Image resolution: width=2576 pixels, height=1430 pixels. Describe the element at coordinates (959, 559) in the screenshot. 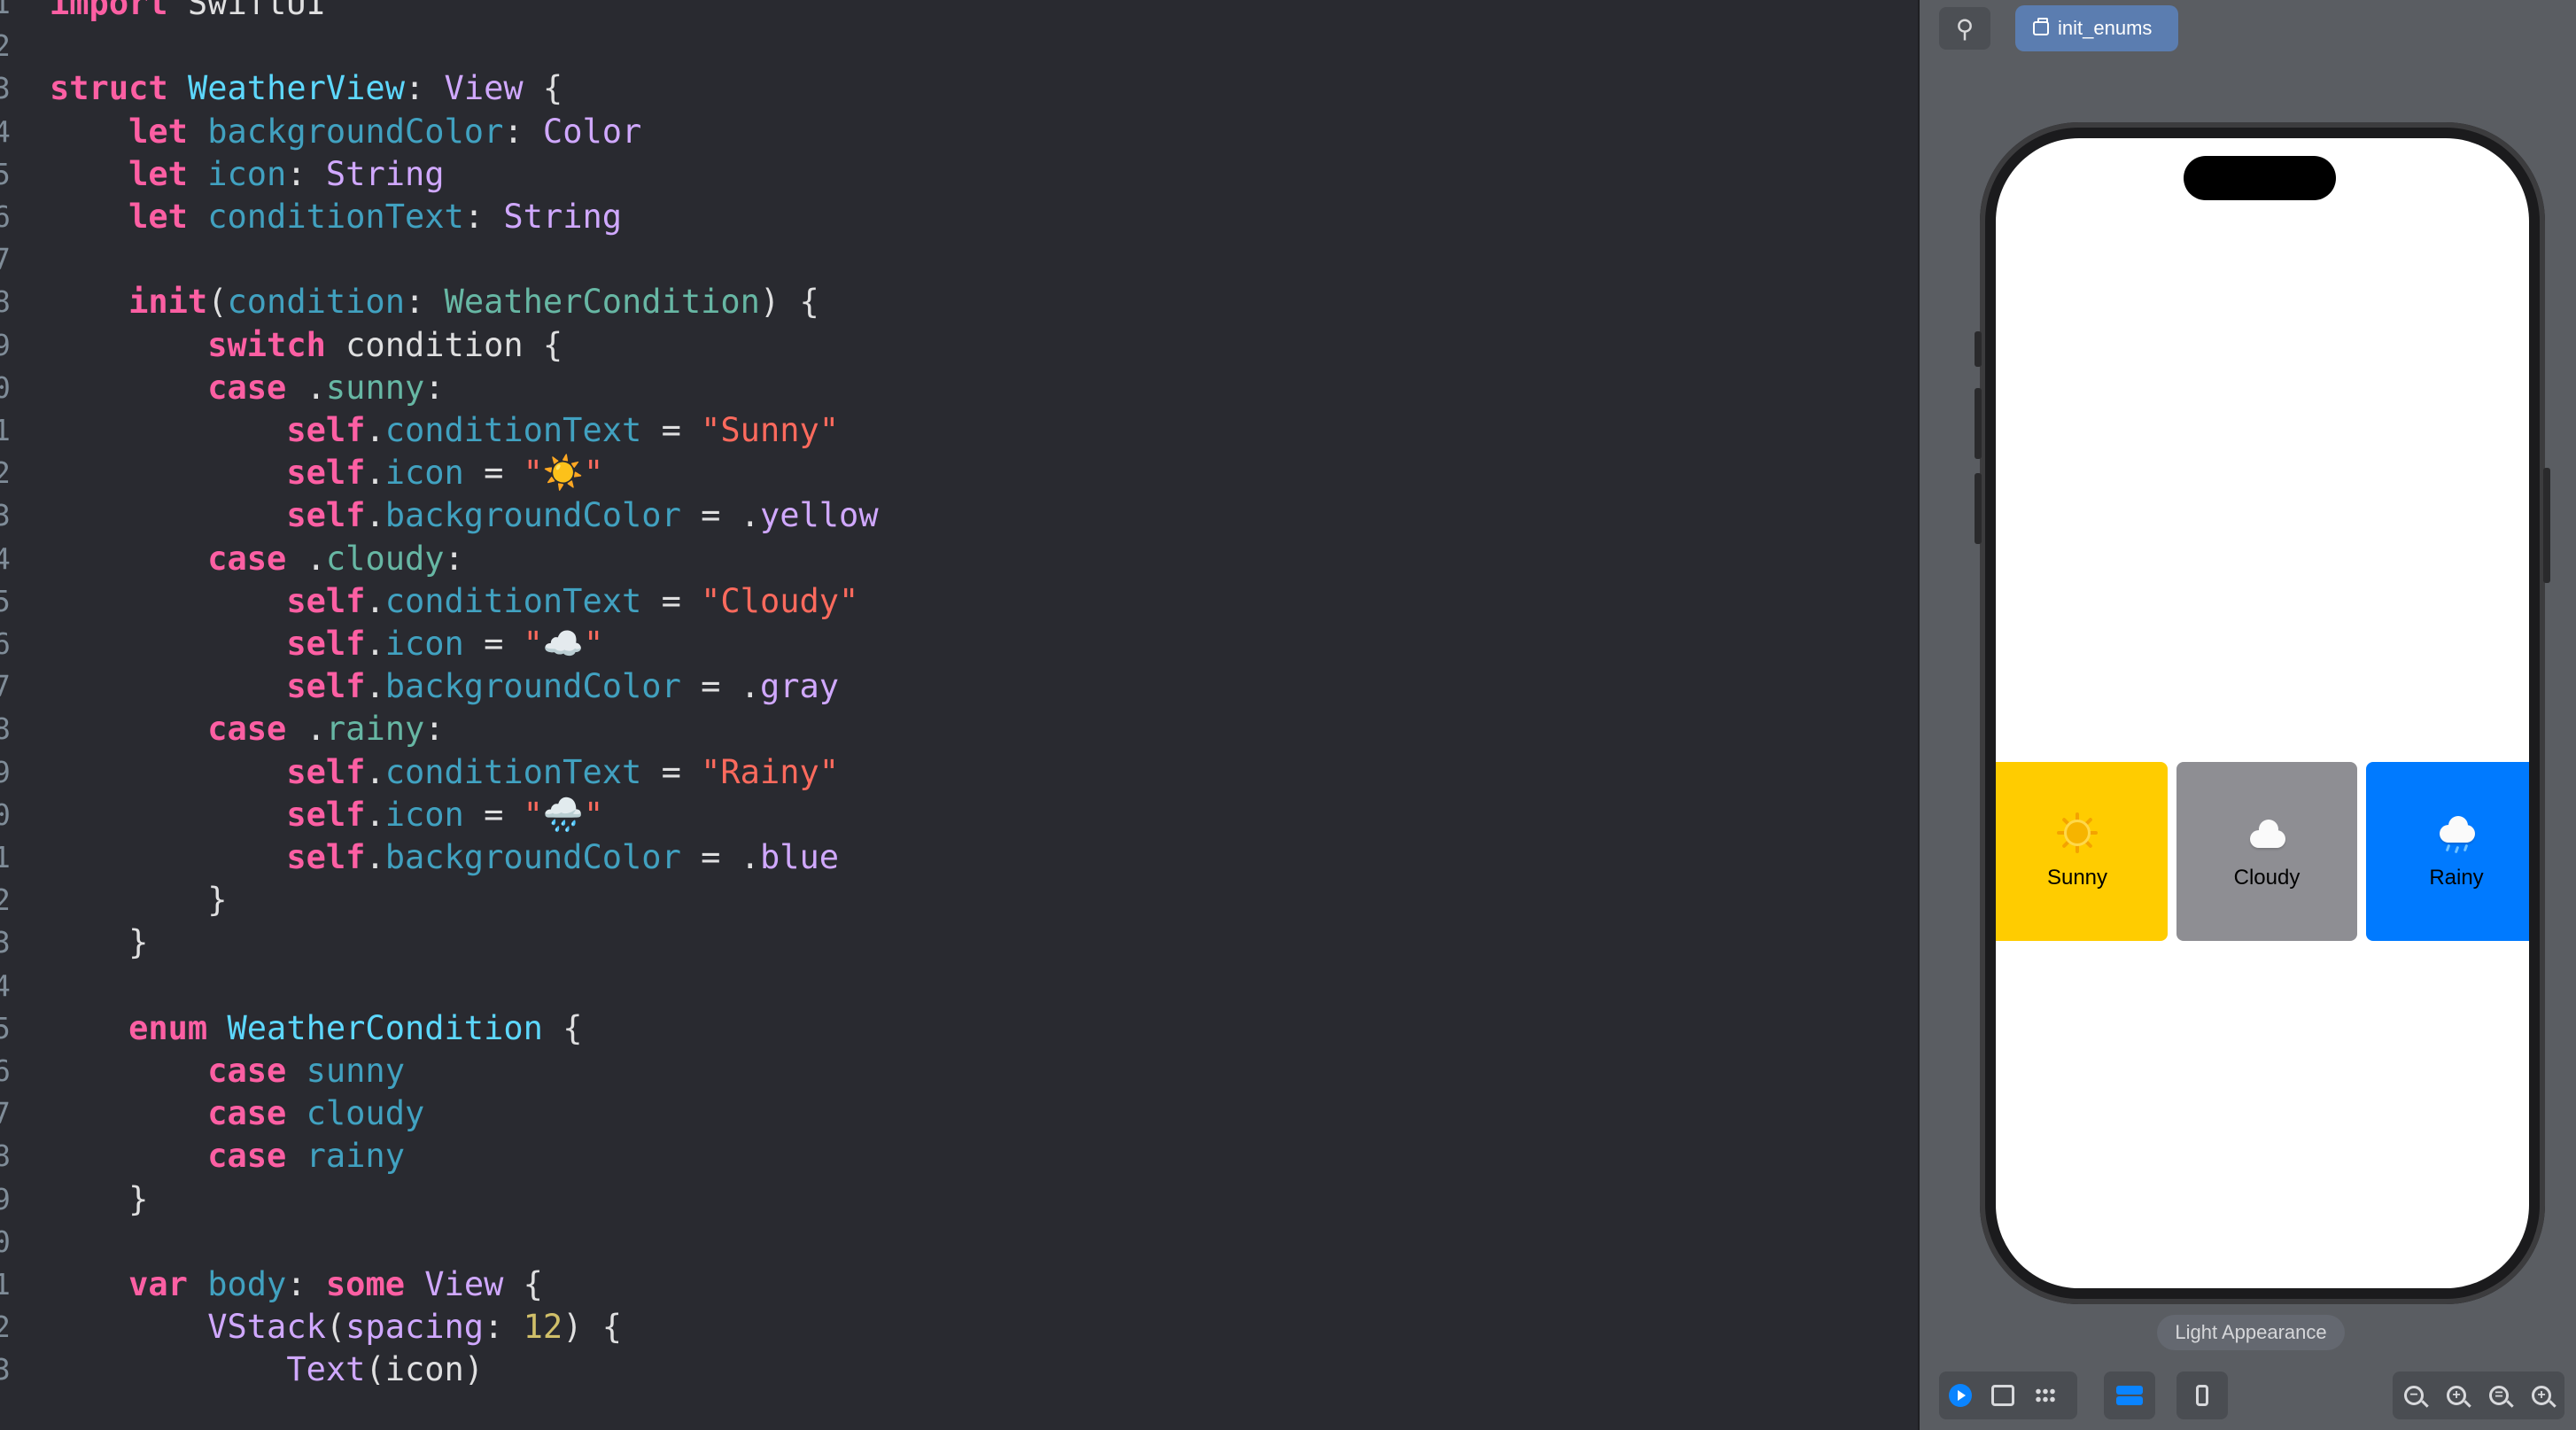

I see `code-line: 4 case .cloudy:` at that location.